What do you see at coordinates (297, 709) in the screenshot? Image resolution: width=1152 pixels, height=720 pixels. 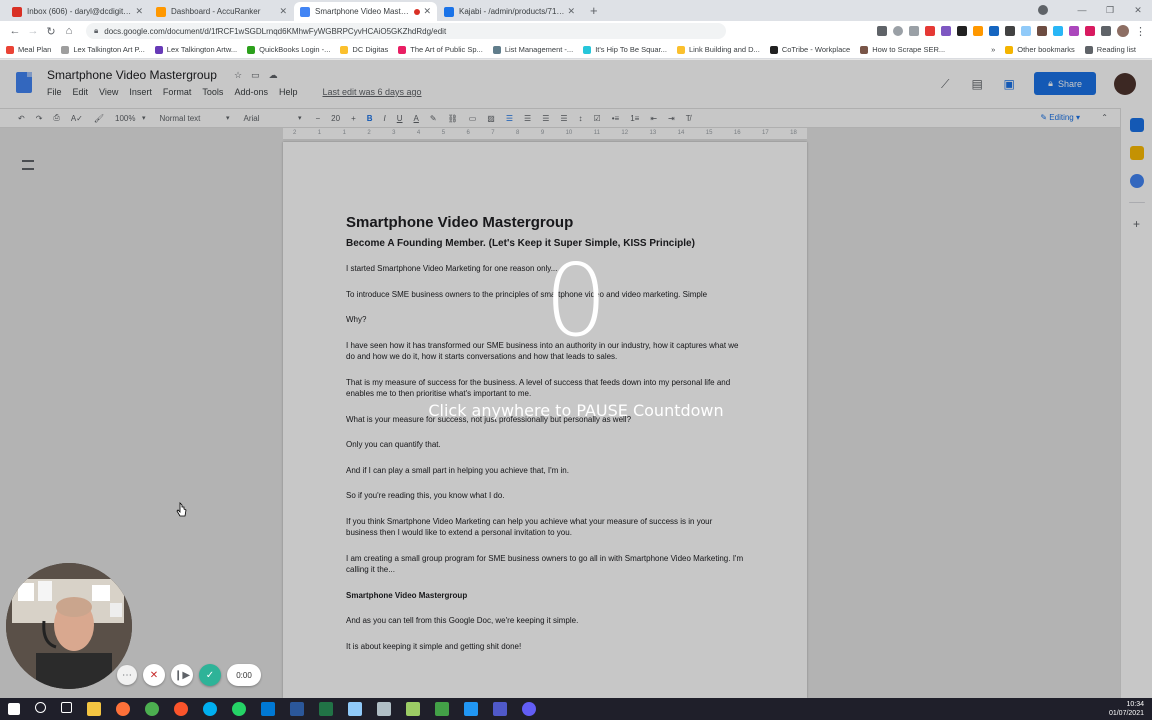 I see `word-icon` at bounding box center [297, 709].